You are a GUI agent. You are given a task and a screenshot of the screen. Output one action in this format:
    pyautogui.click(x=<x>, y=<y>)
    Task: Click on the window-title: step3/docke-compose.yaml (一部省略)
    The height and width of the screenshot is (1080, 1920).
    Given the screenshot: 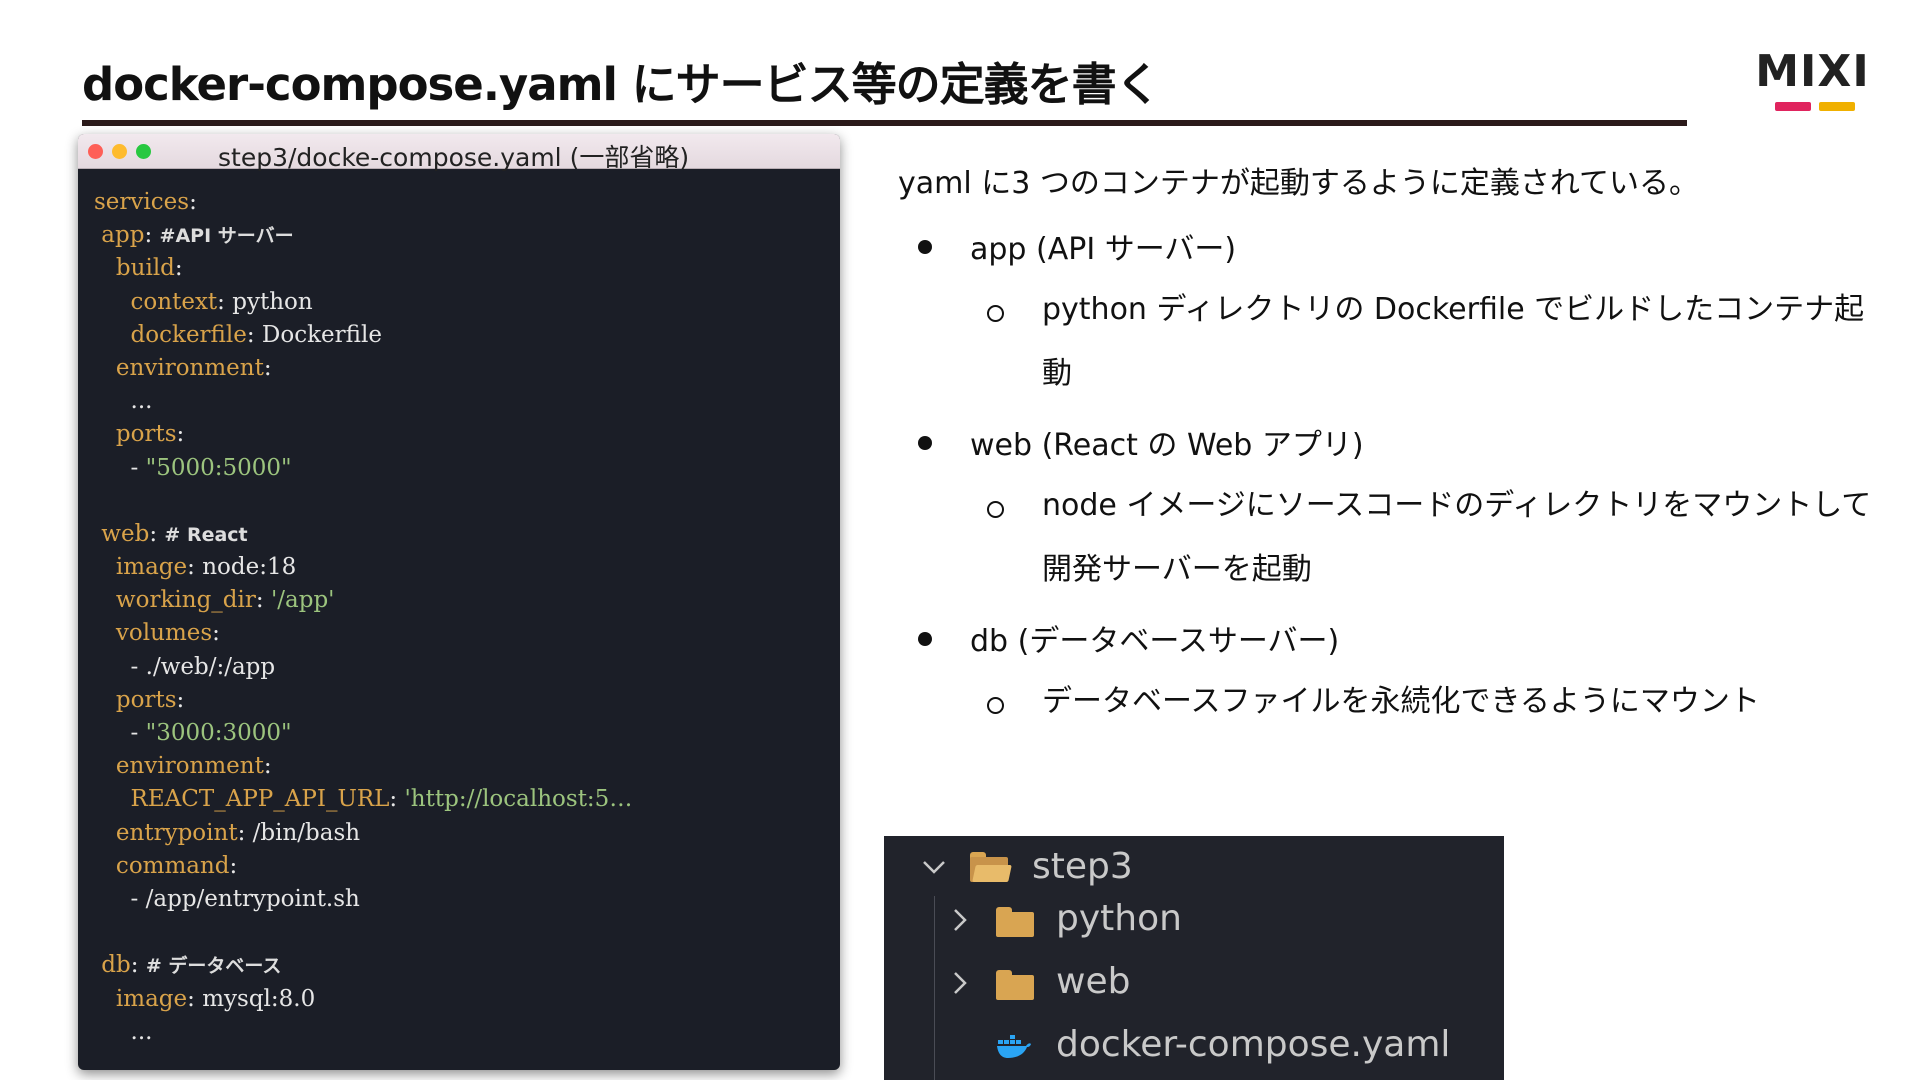 What is the action you would take?
    pyautogui.click(x=454, y=157)
    